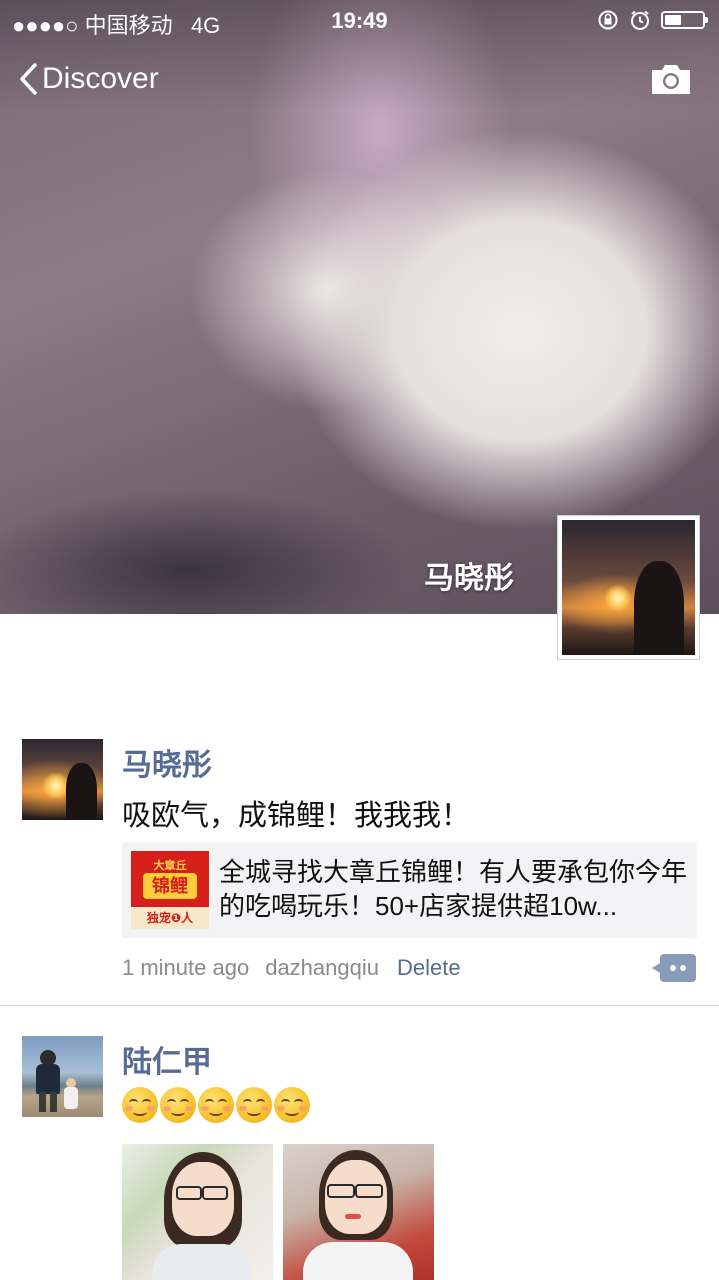 Image resolution: width=719 pixels, height=1280 pixels. What do you see at coordinates (640, 20) in the screenshot?
I see `alarm-icon` at bounding box center [640, 20].